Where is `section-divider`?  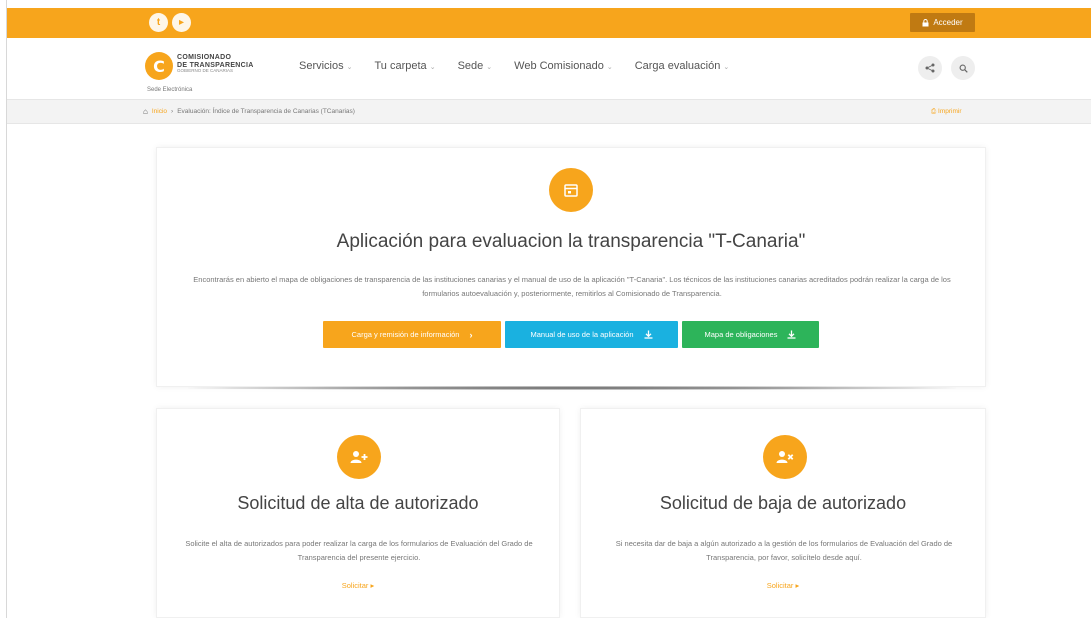 section-divider is located at coordinates (572, 388).